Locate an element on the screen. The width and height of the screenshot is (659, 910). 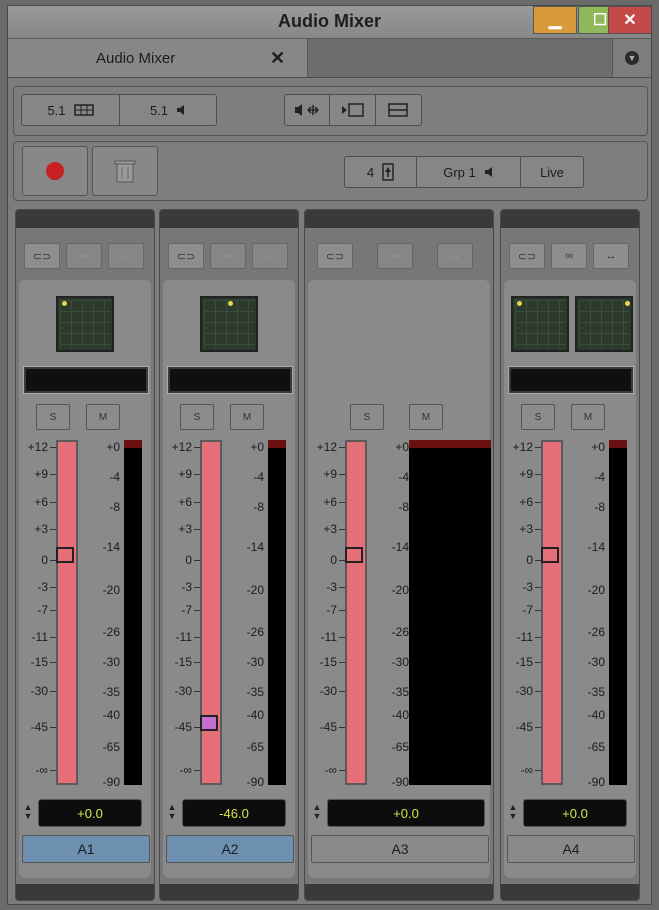
tab-close-icon: ✕ is located at coordinates (277, 58).